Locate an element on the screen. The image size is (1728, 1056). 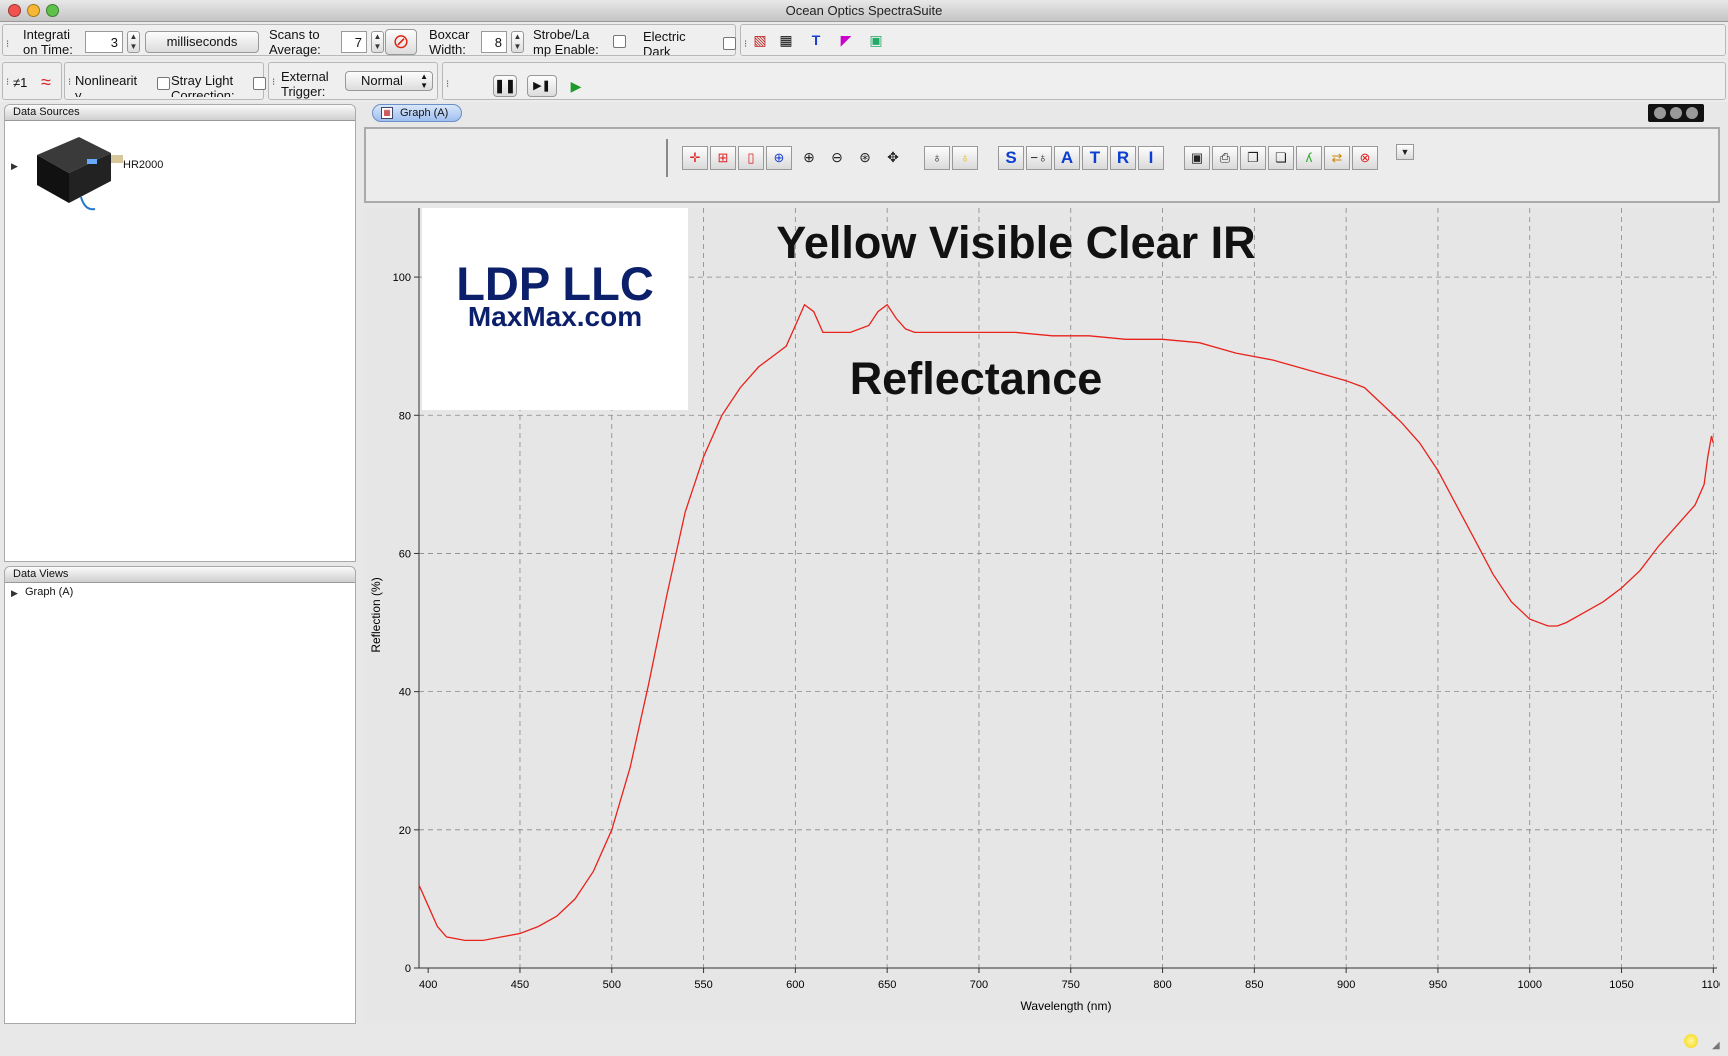
lamp-on-icon: ♁ is located at coordinates (965, 158).